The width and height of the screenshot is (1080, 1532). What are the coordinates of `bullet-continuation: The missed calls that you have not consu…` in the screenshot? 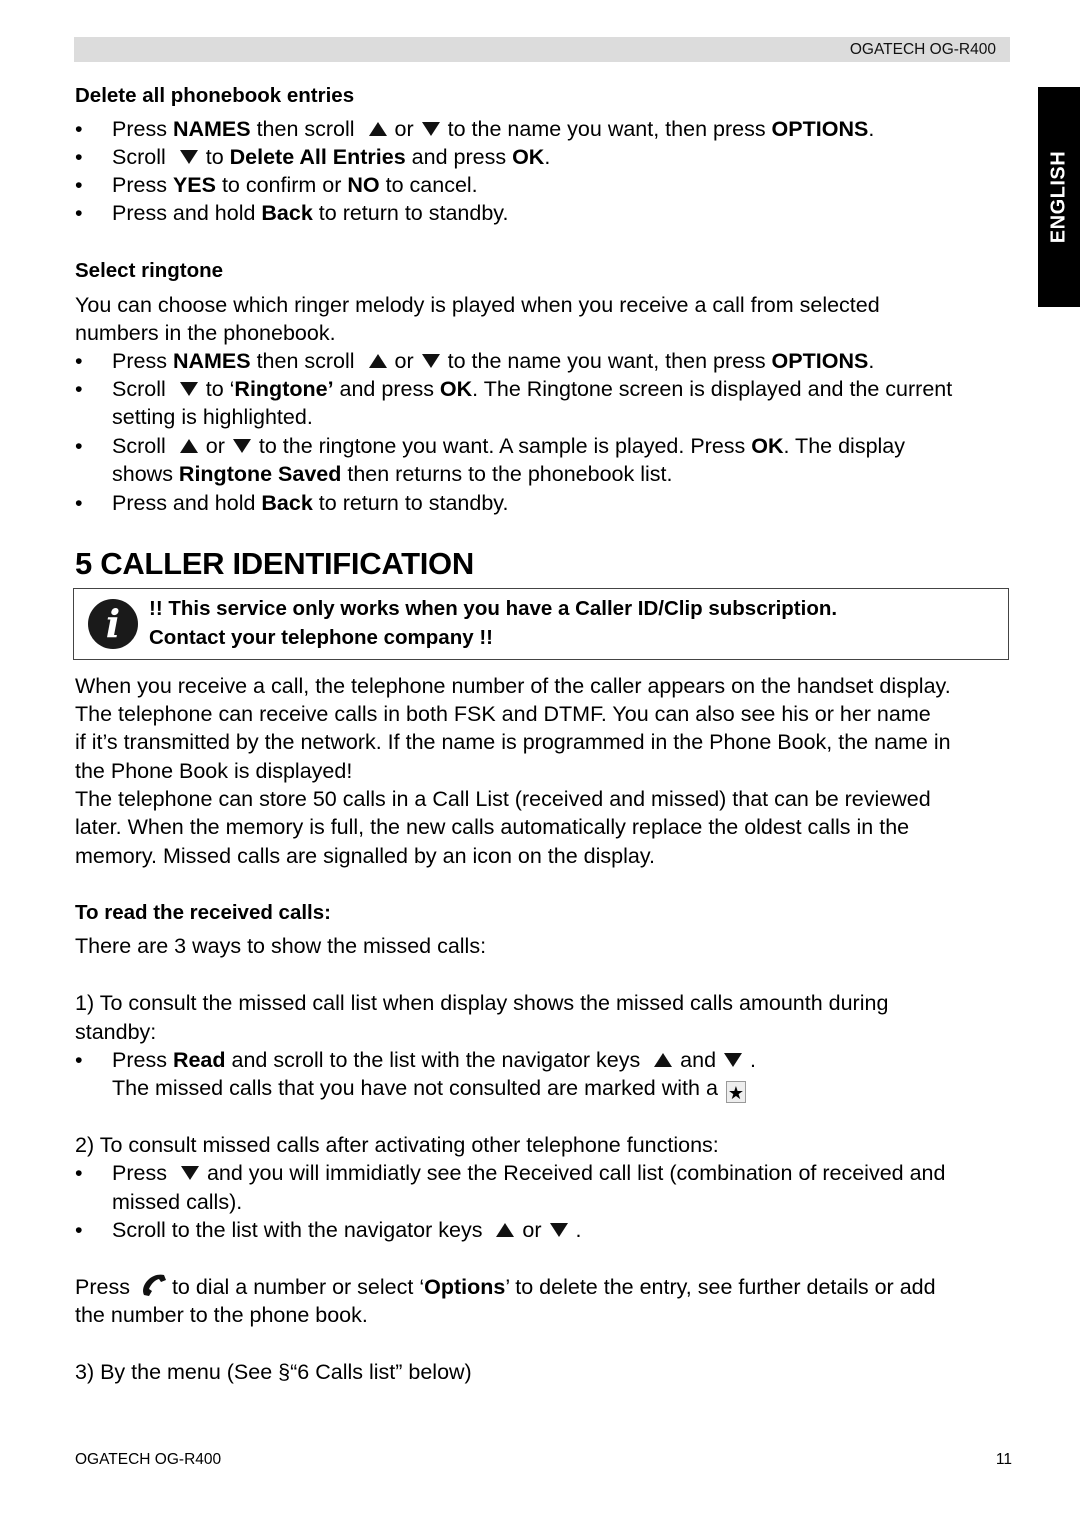 It's located at (429, 1090).